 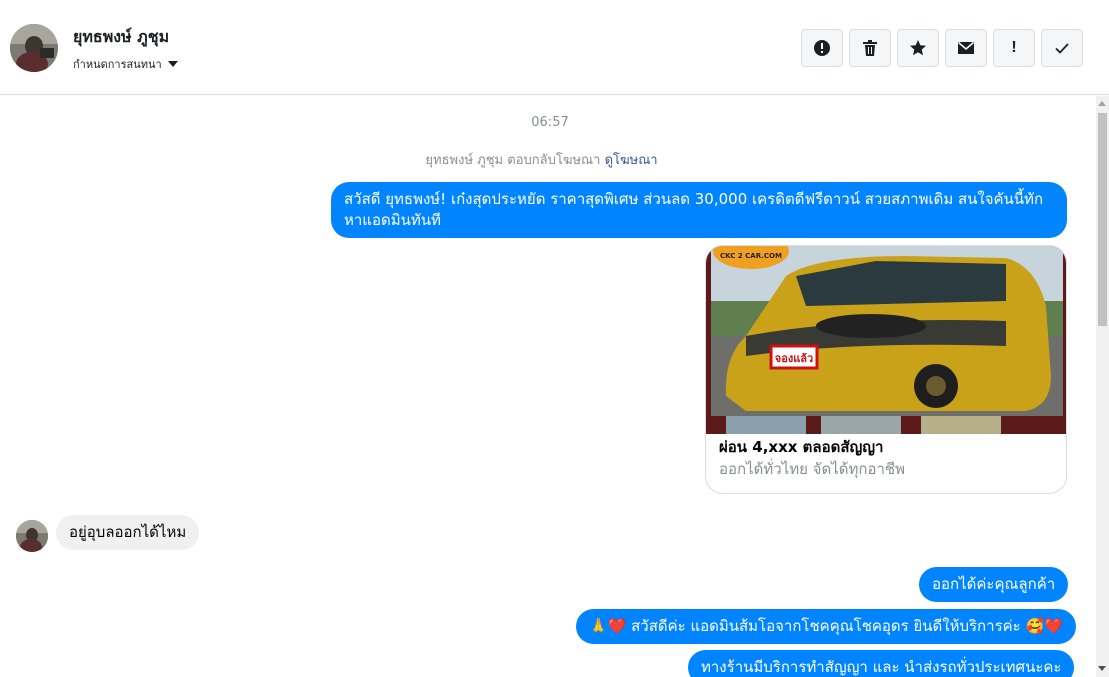 I want to click on ad-reply-note: ยุทธพงษ์ ภูชุม ตอบกลับโฆษณา ดูโฆษณา, so click(x=541, y=159).